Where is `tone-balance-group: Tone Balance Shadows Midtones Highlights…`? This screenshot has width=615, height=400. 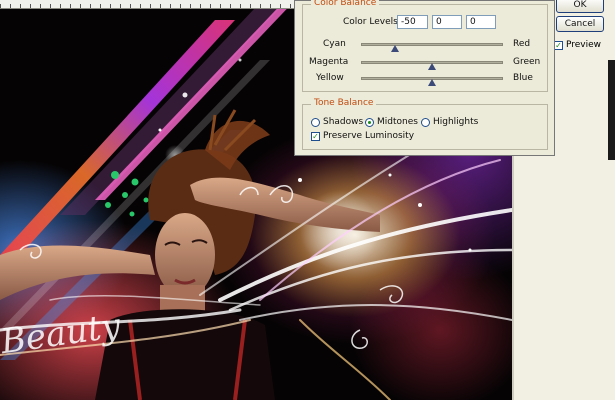
tone-balance-group: Tone Balance Shadows Midtones Highlights… is located at coordinates (425, 124).